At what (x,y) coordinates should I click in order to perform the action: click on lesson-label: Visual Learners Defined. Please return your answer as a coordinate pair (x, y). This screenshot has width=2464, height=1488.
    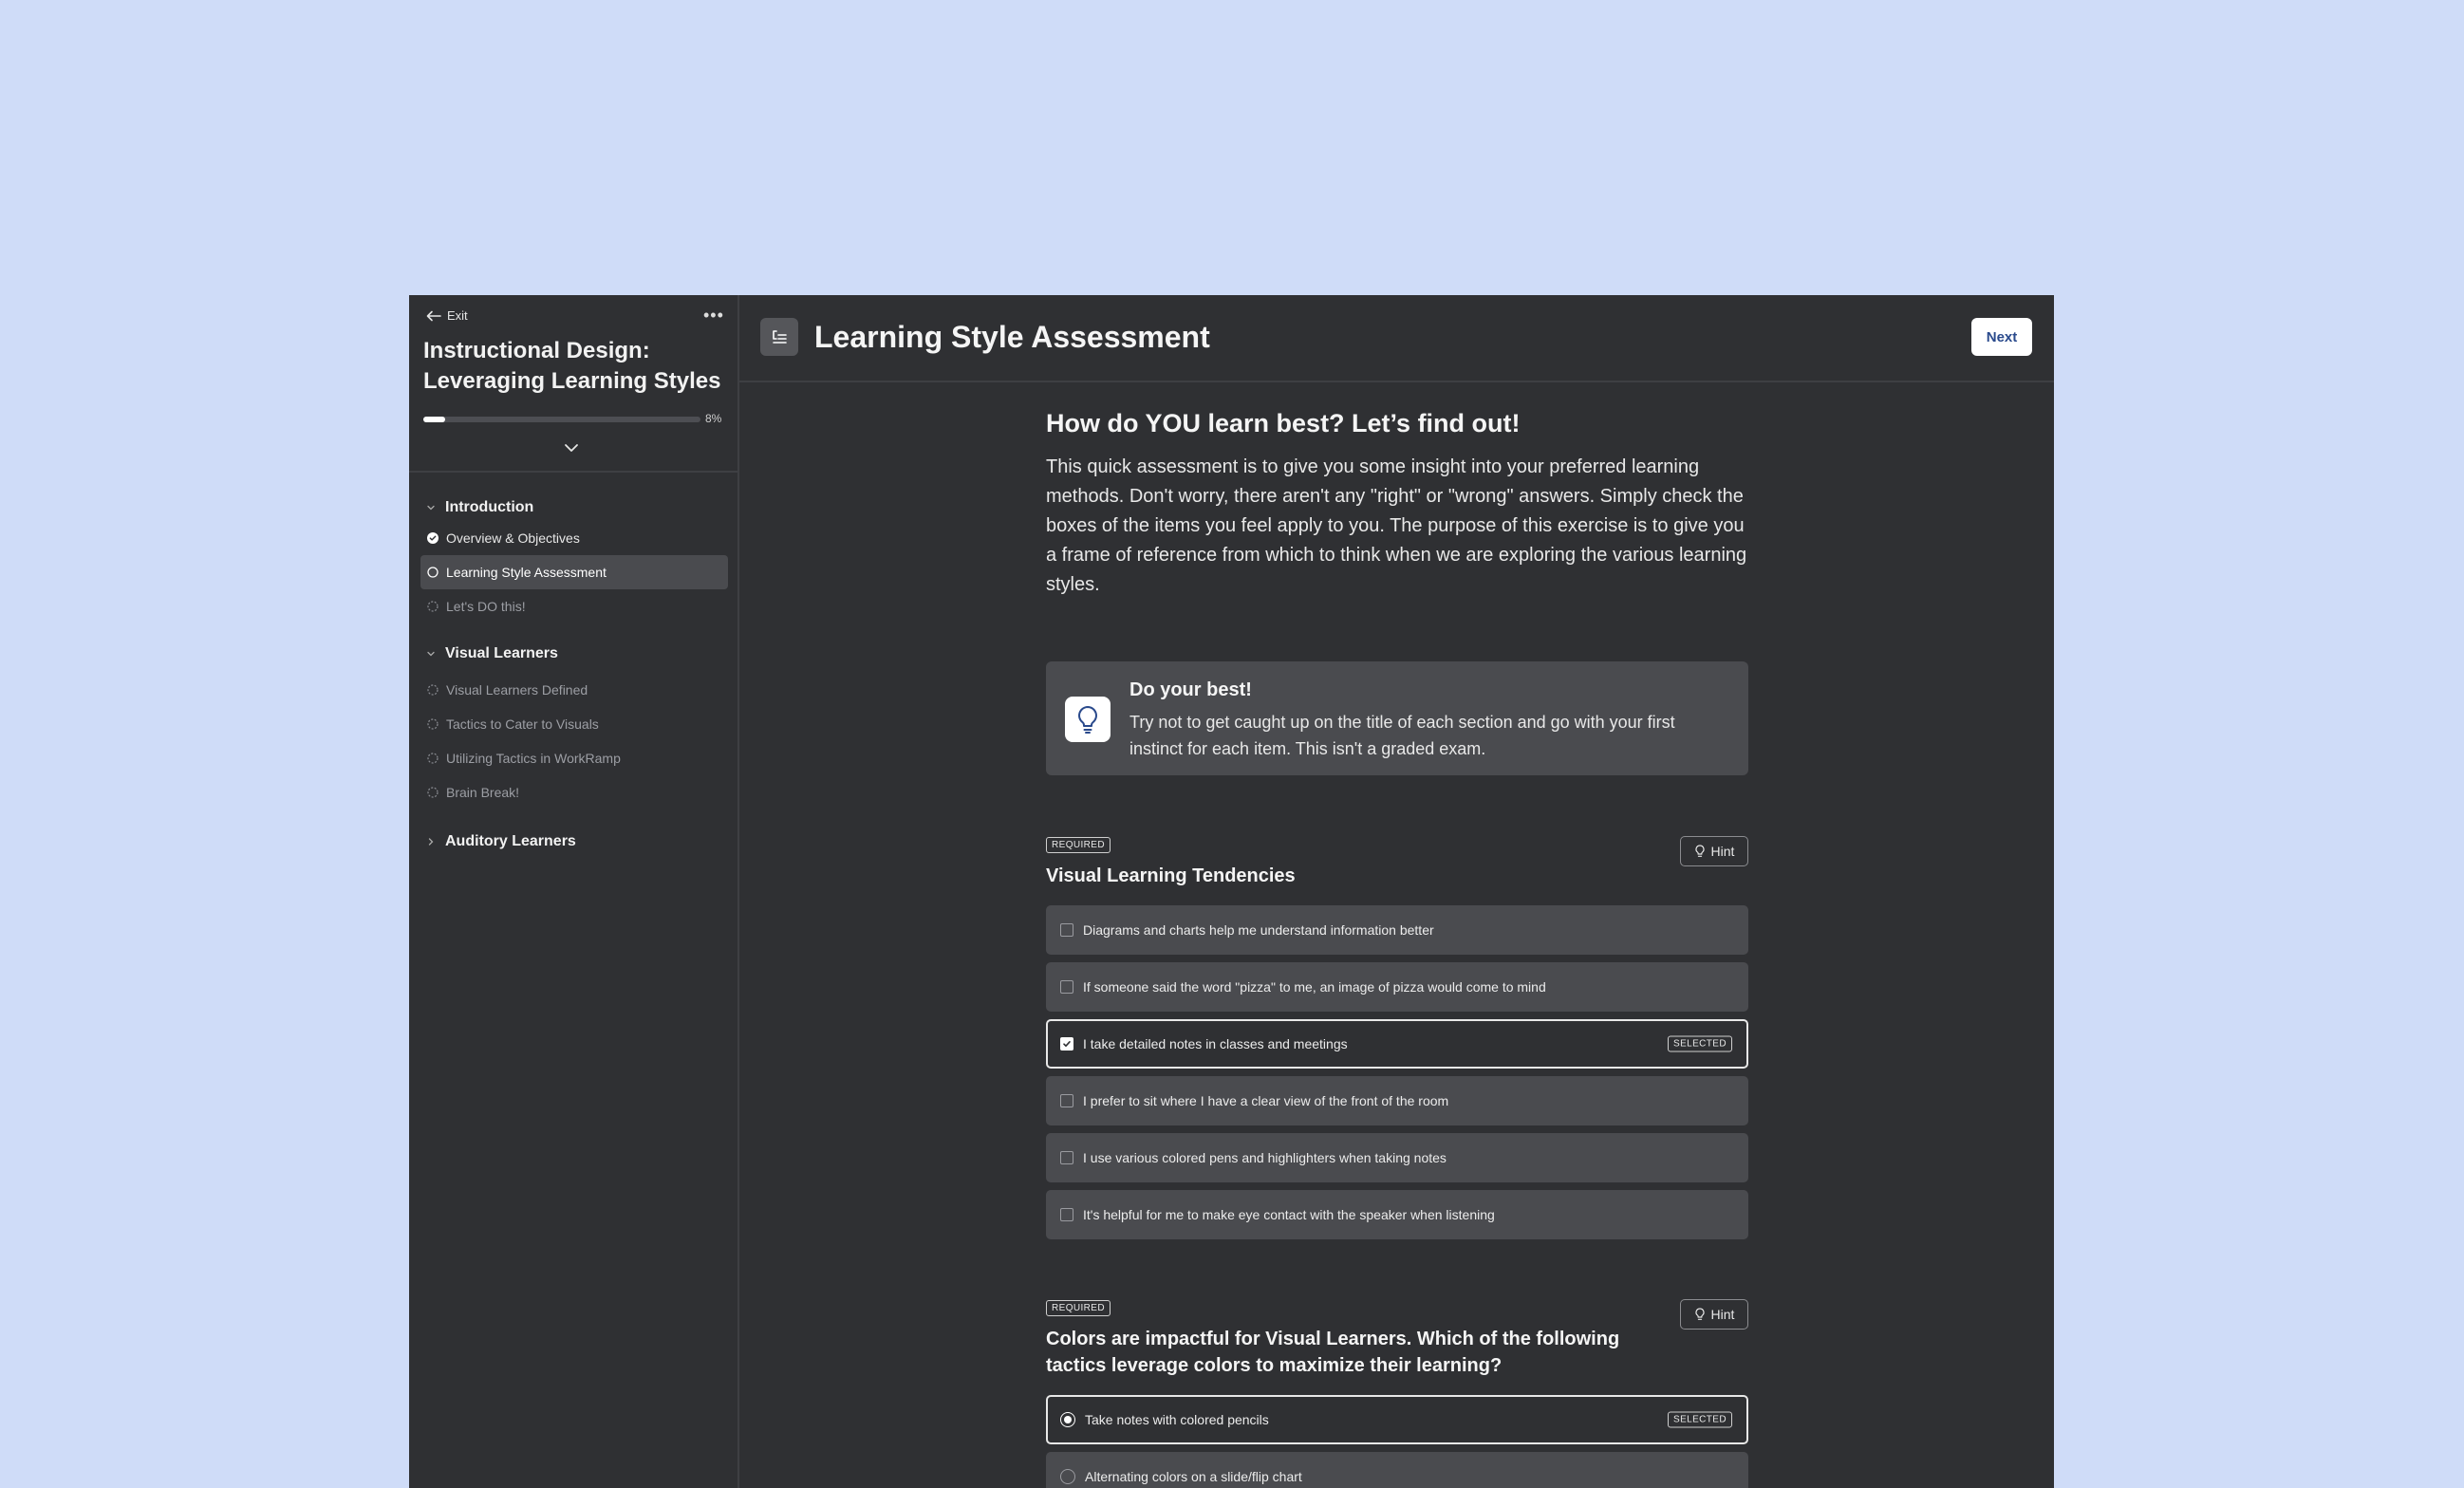
    Looking at the image, I should click on (517, 690).